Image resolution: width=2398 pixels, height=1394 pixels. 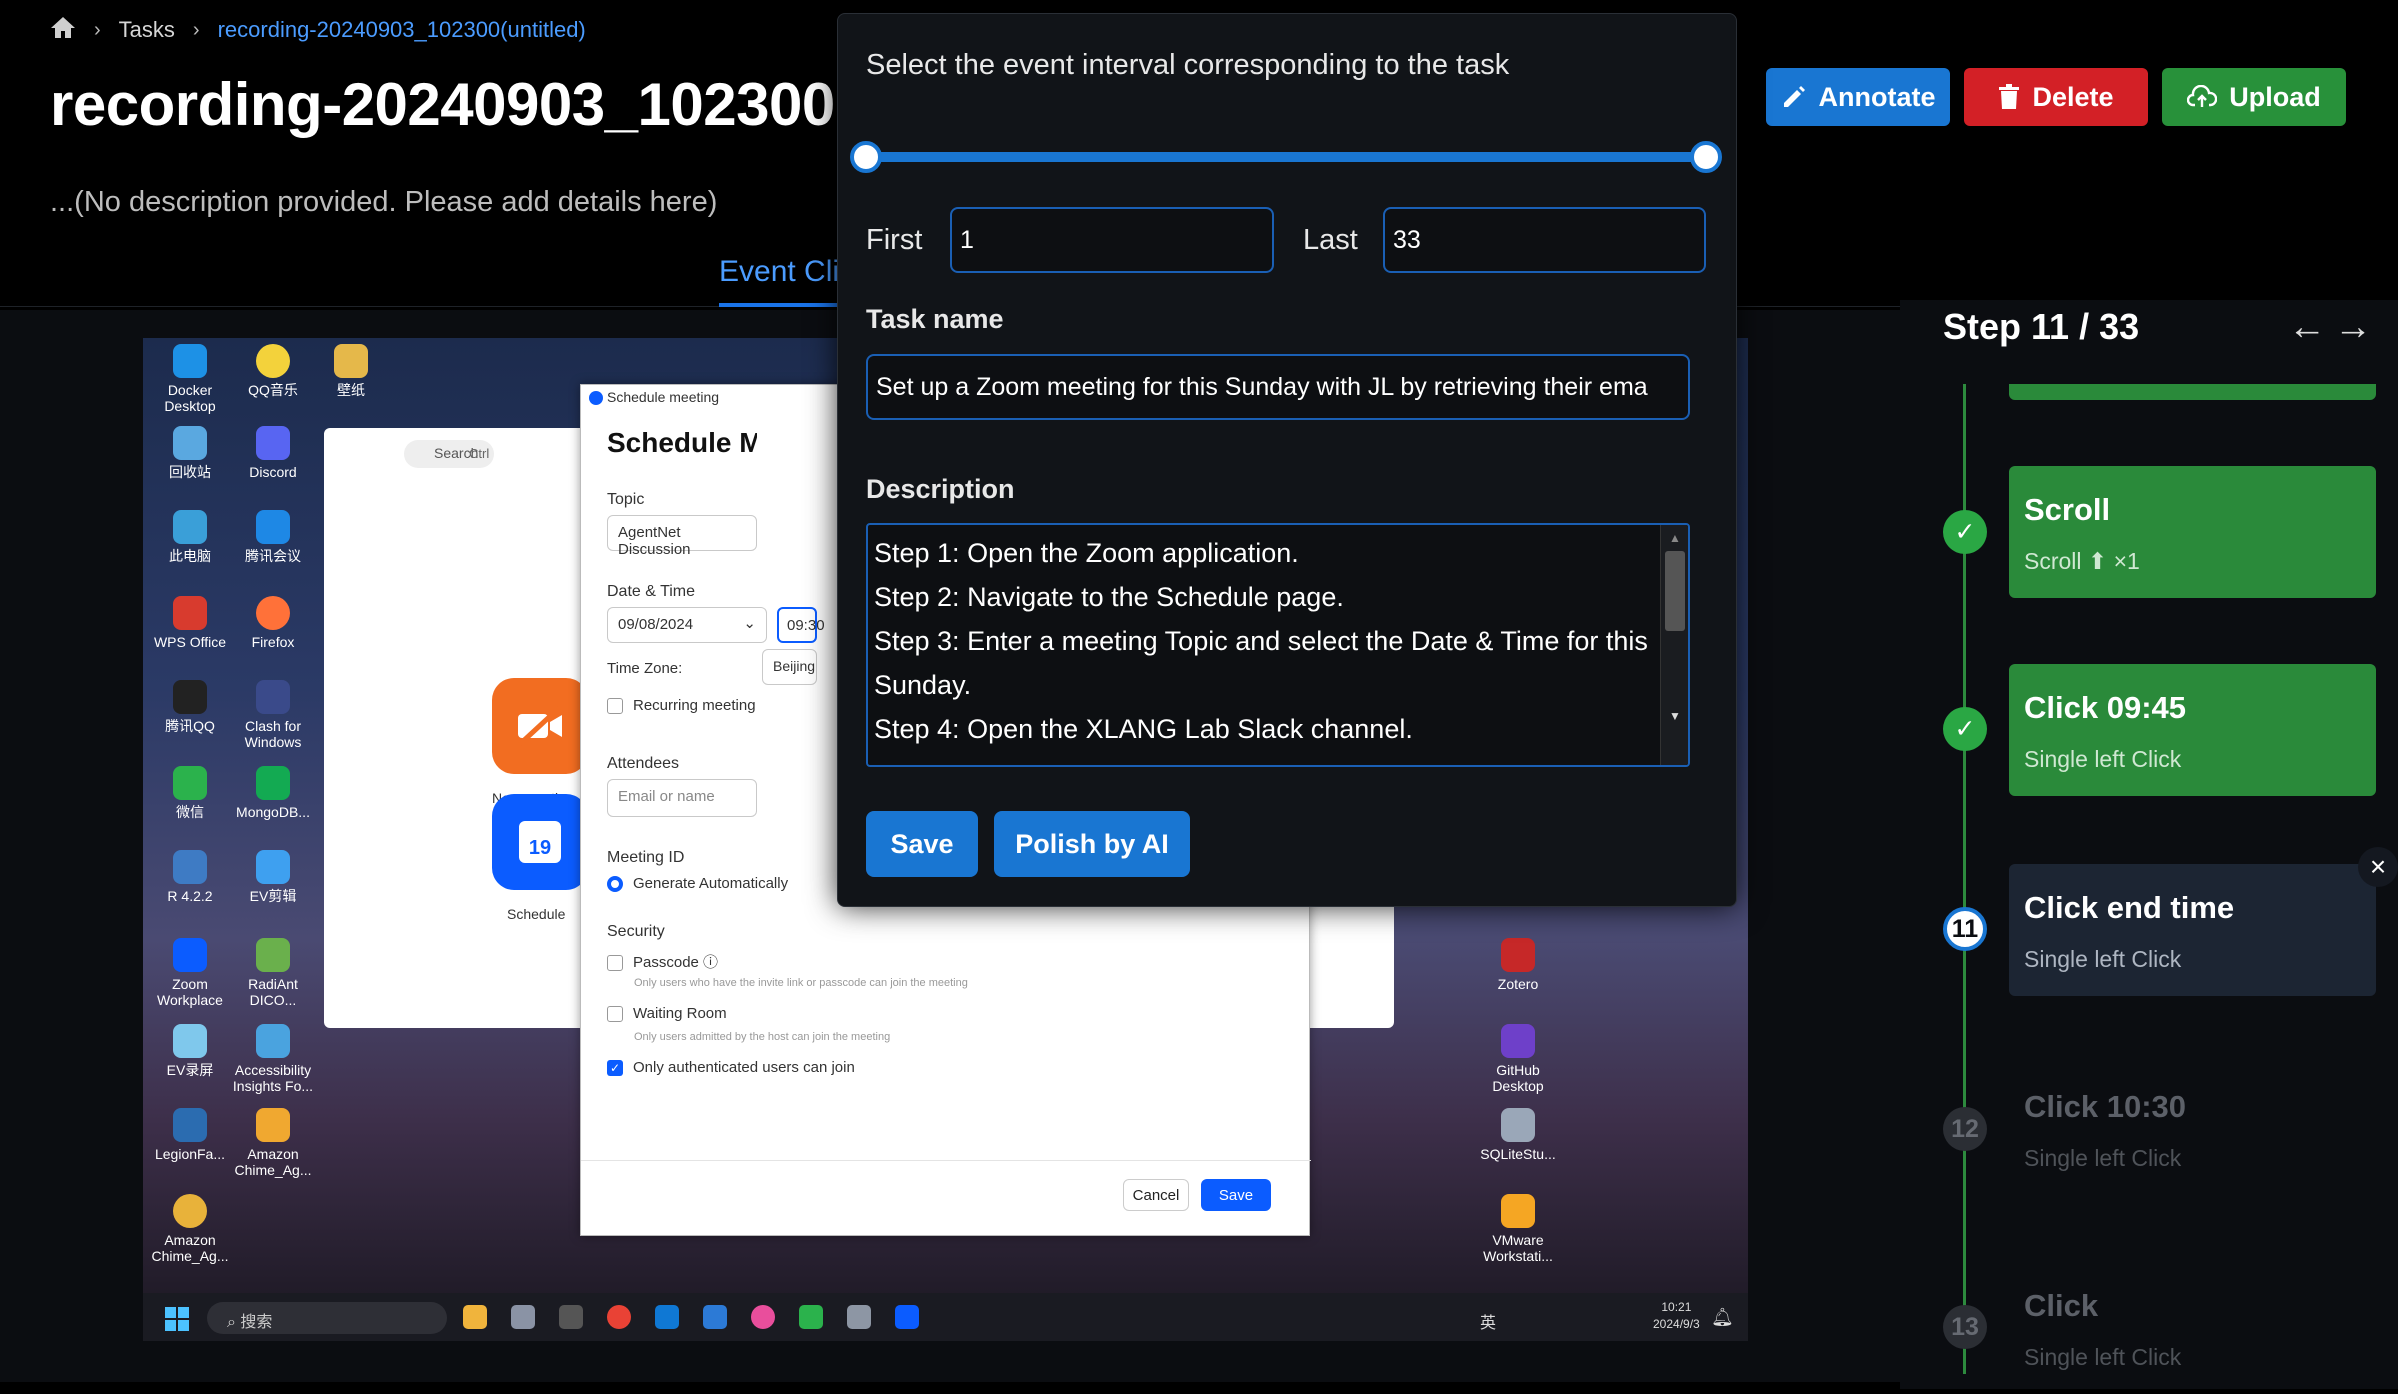 What do you see at coordinates (273, 453) in the screenshot?
I see `desktop-icon: Discord` at bounding box center [273, 453].